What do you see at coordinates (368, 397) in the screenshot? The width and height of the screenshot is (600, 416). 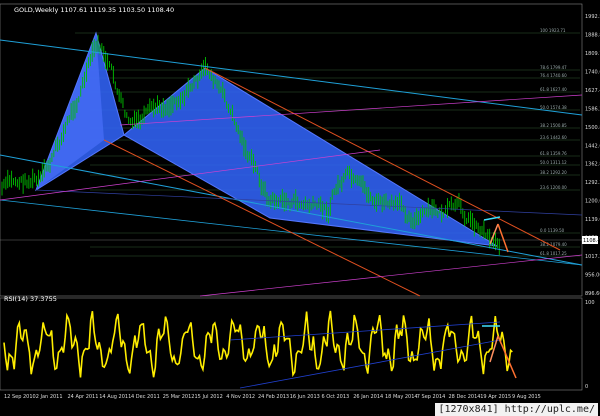 I see `x-tick-label: 26 Jan 2014` at bounding box center [368, 397].